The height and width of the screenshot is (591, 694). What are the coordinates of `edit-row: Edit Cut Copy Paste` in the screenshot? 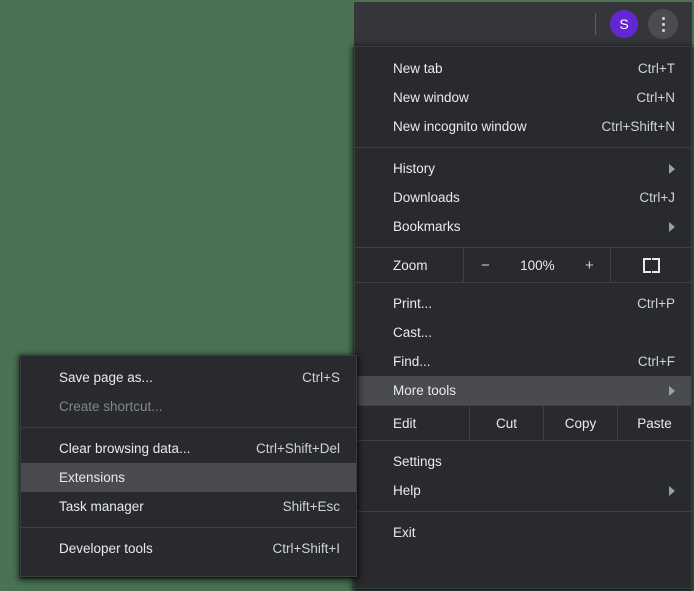 It's located at (523, 423).